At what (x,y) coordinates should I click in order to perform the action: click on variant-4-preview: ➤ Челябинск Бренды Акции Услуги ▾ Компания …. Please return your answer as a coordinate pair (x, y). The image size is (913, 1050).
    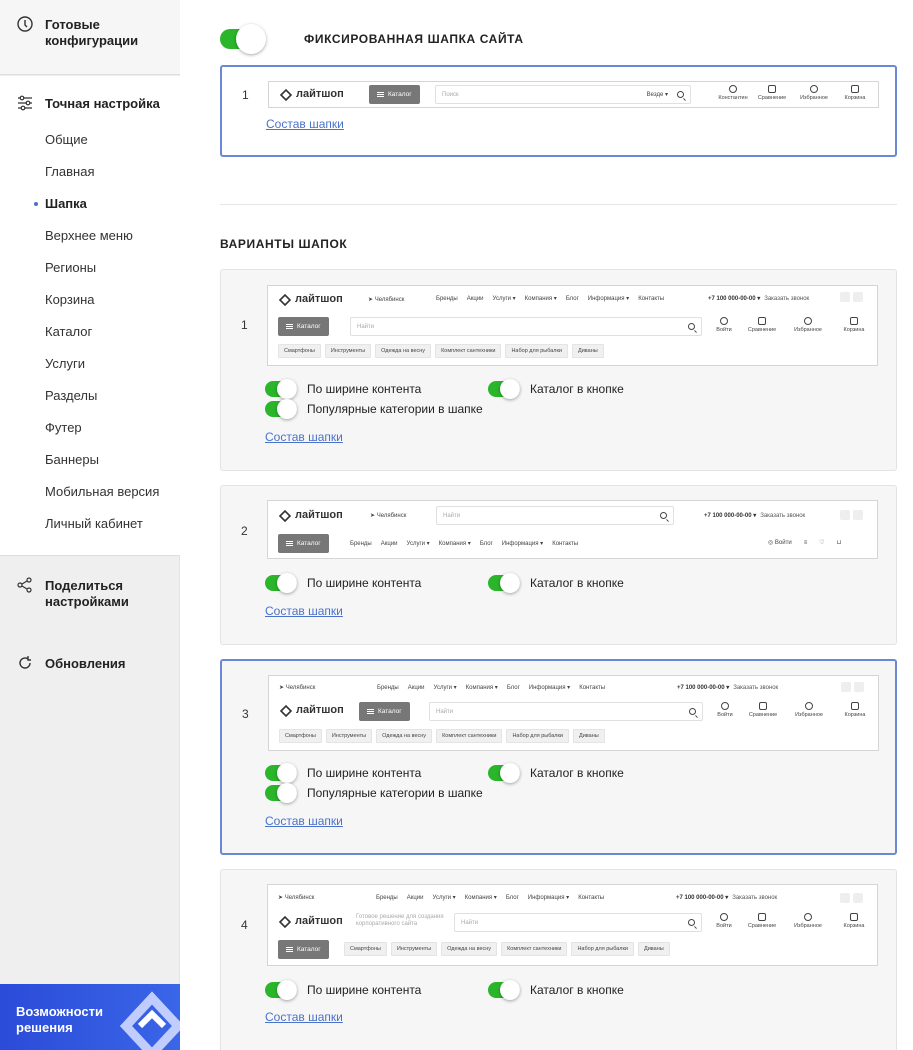
    Looking at the image, I should click on (572, 925).